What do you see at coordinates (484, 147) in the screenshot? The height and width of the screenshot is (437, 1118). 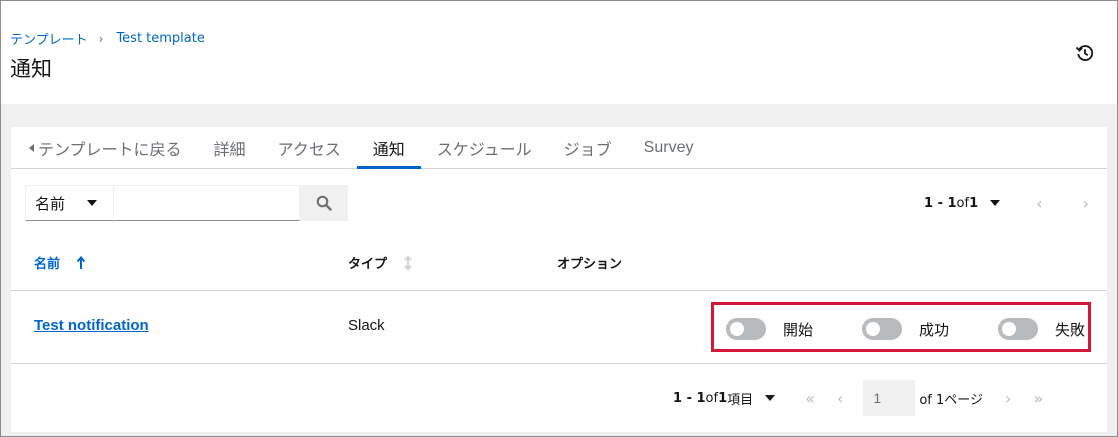 I see `tab-schedules: スケジュール` at bounding box center [484, 147].